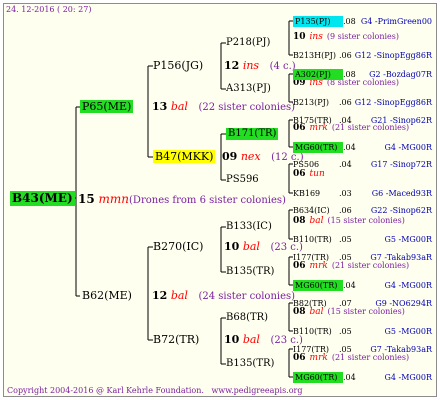  Describe the element at coordinates (400, 74) in the screenshot. I see `gen4-code: G2 -Bozdag07R` at that location.